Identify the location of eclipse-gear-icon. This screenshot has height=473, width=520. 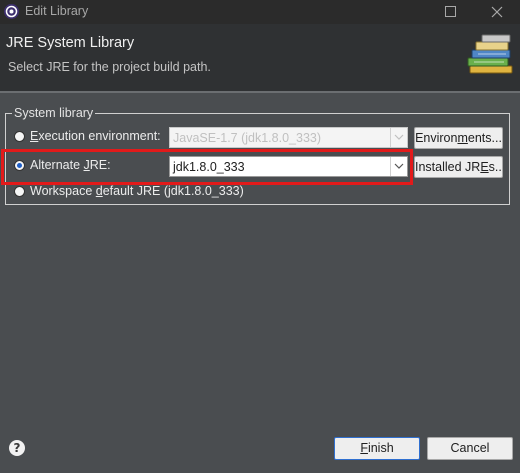
(11, 11).